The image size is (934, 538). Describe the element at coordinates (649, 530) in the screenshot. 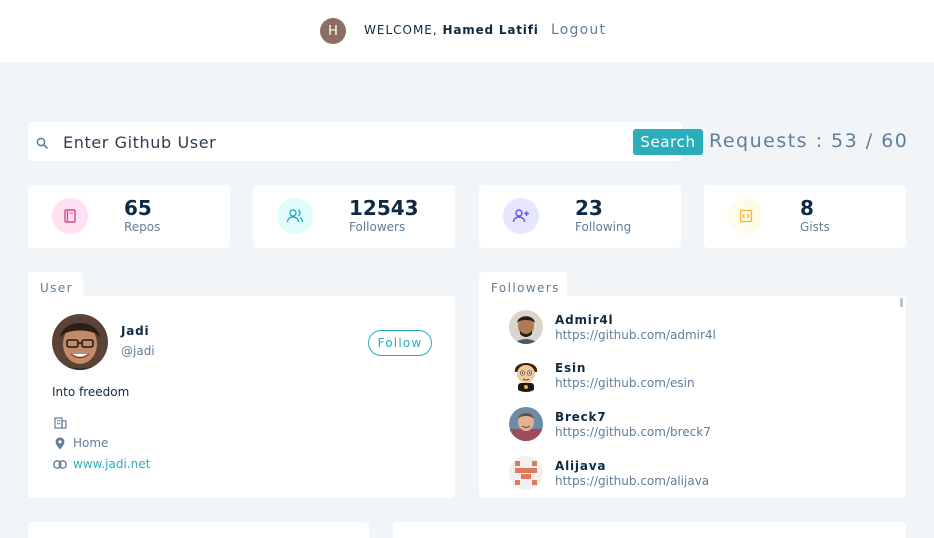

I see `chart-card-popular` at that location.